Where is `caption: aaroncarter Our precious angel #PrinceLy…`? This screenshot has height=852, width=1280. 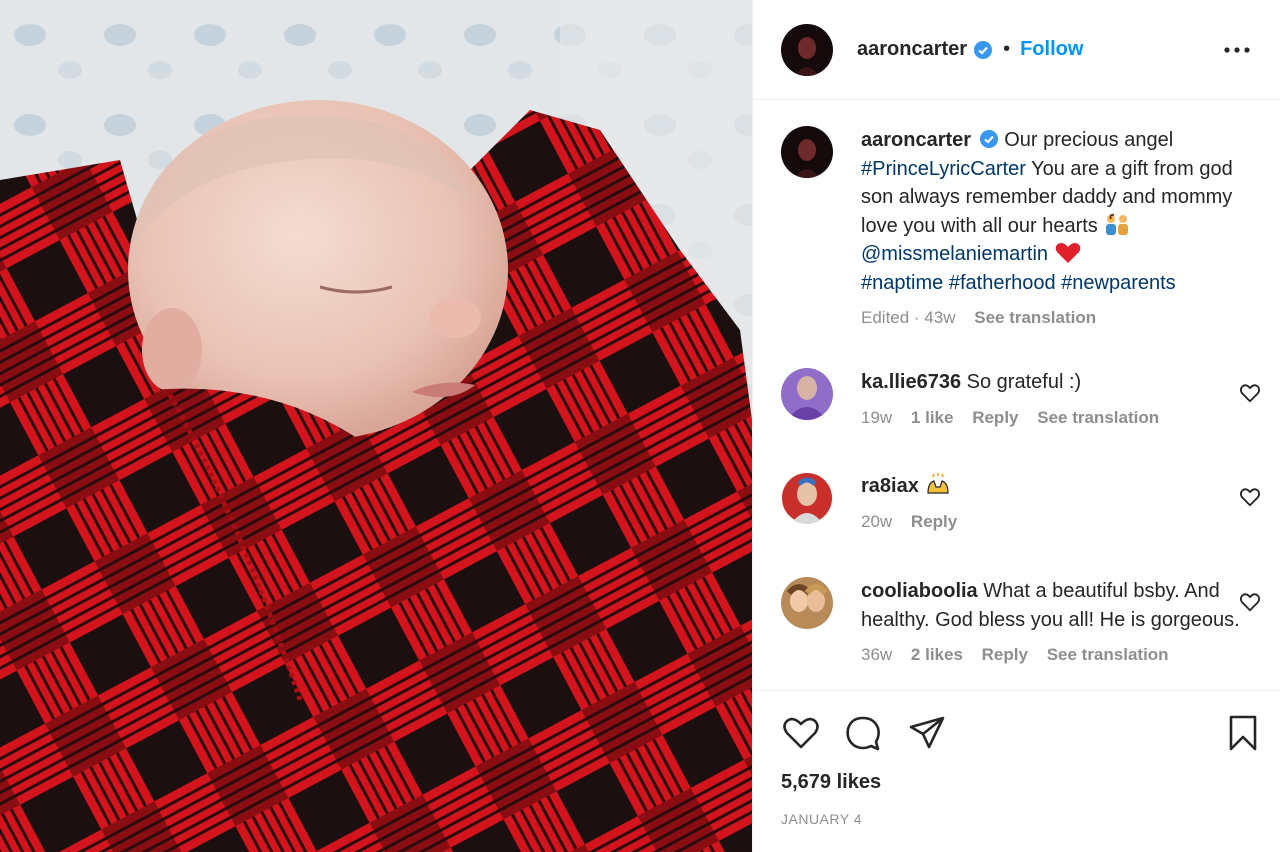
caption: aaroncarter Our precious angel #PrinceLy… is located at coordinates (1016, 231).